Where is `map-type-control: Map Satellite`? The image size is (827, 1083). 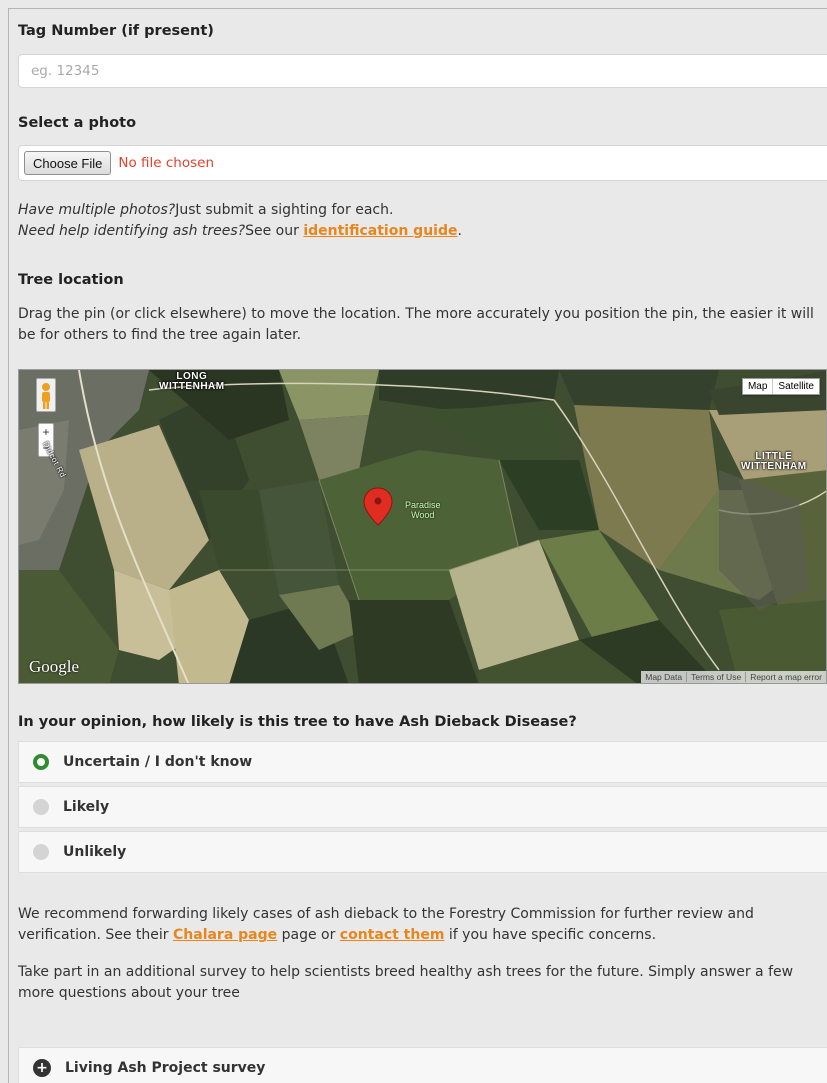 map-type-control: Map Satellite is located at coordinates (780, 386).